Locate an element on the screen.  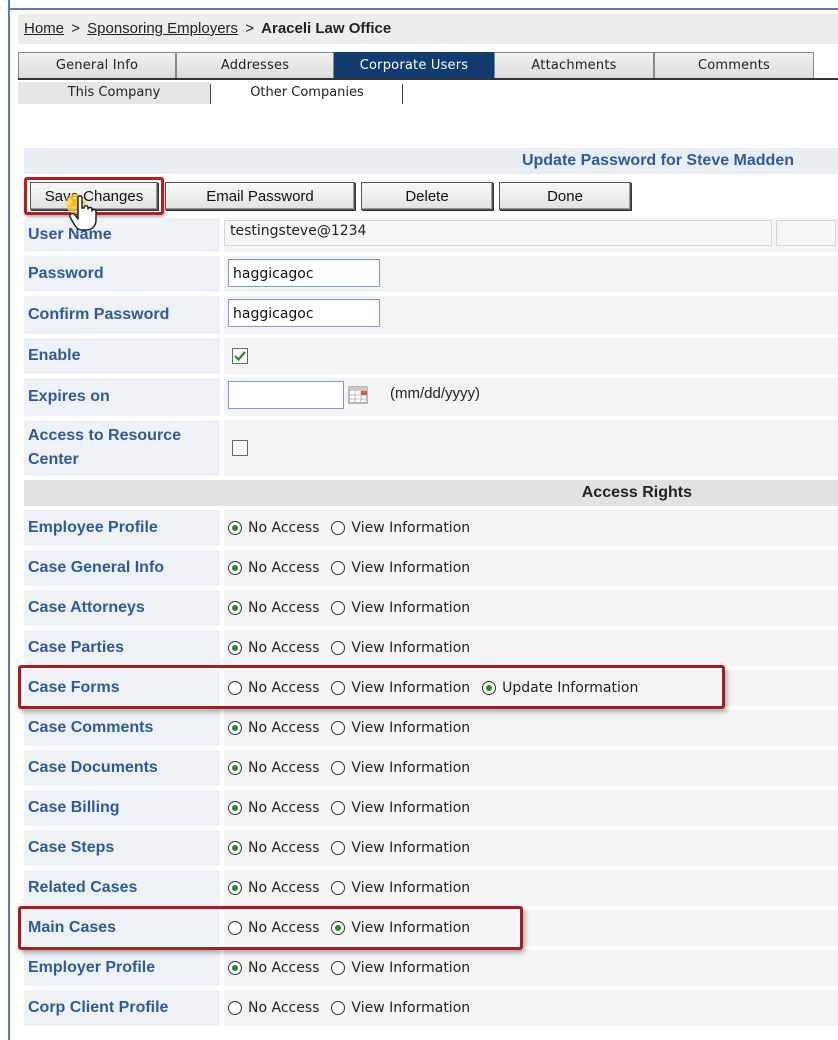
hand-cursor-icon is located at coordinates (81, 211).